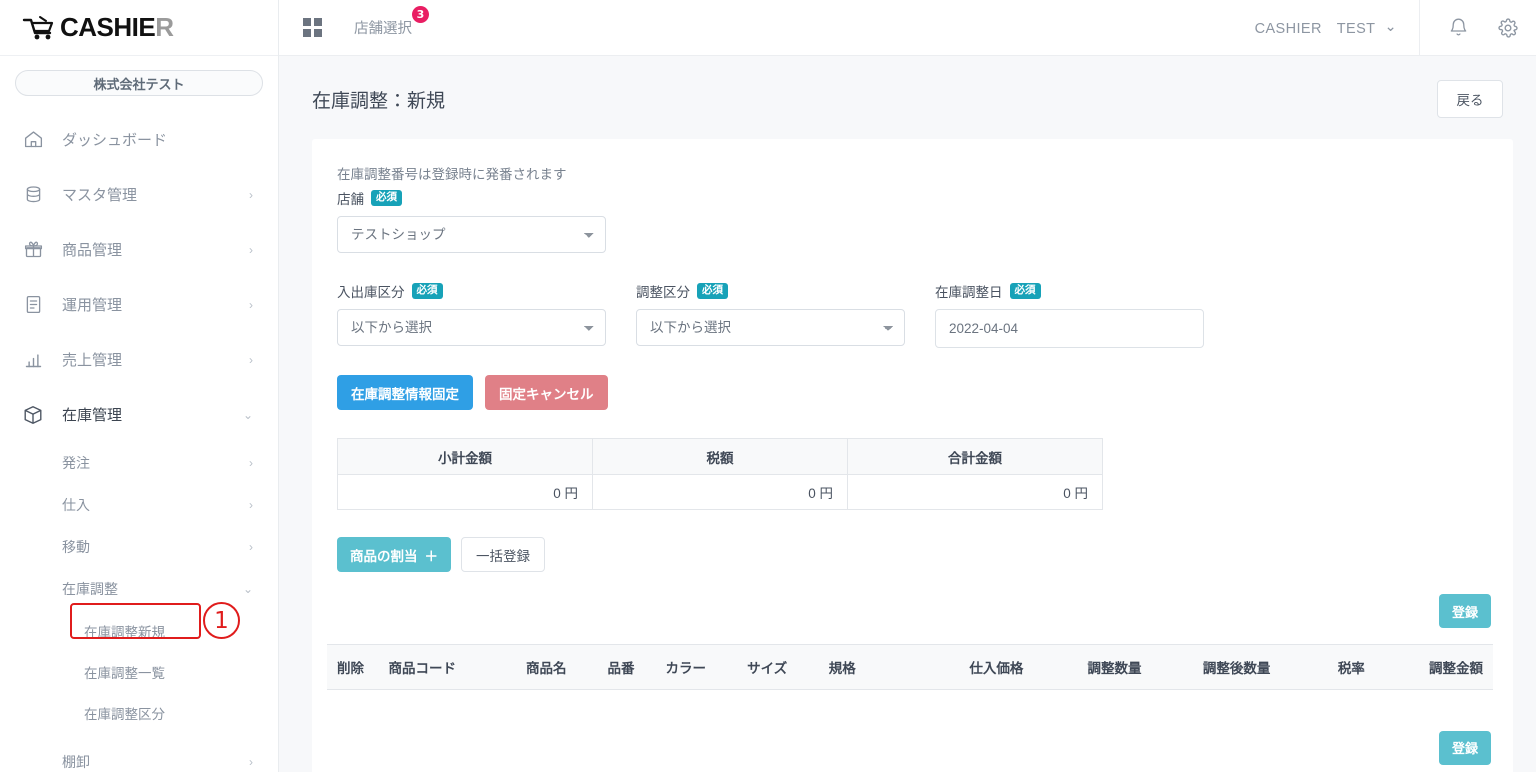 This screenshot has width=1536, height=772. Describe the element at coordinates (1470, 99) in the screenshot. I see `back-button: 戻る` at that location.